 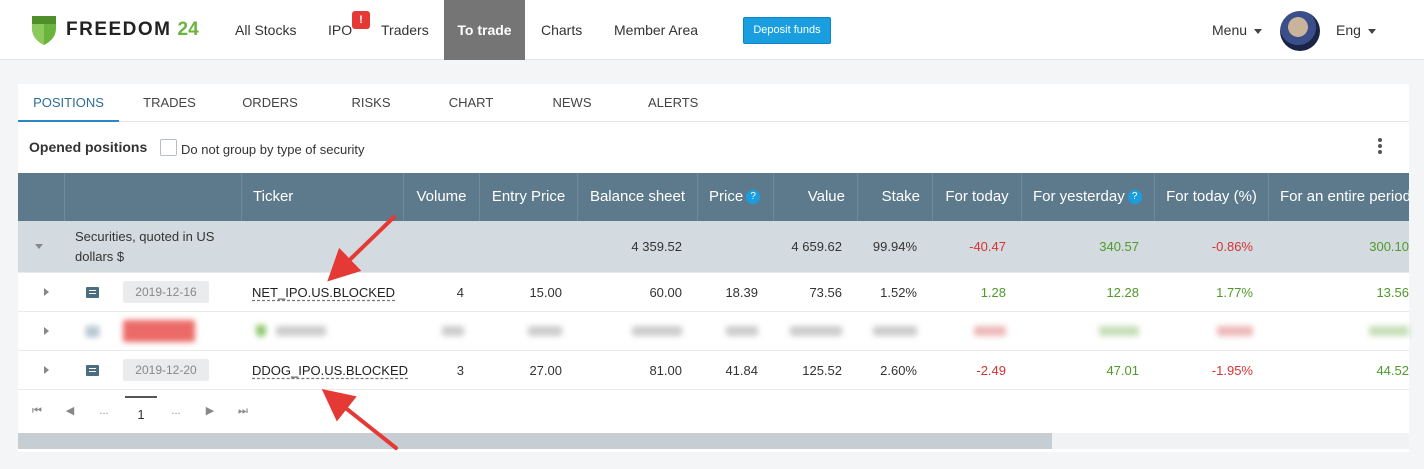 I want to click on row-ticker-cell: DDOG_IPO.US.BLOCKED, so click(x=330, y=370).